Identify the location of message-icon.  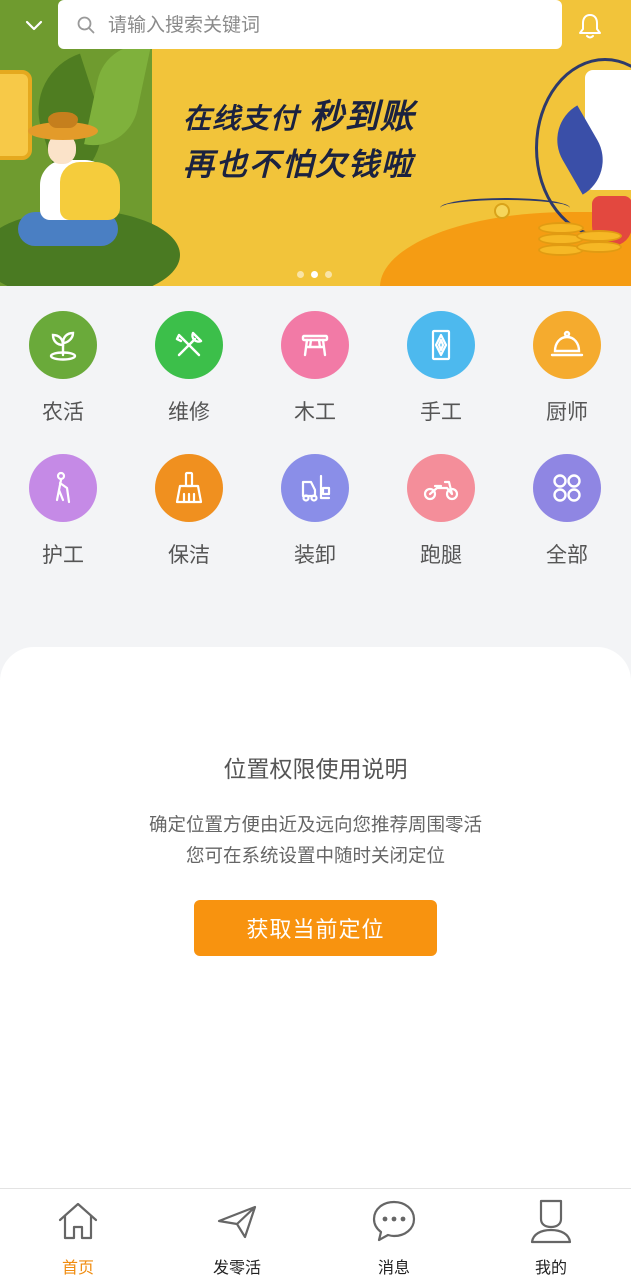
(394, 1221).